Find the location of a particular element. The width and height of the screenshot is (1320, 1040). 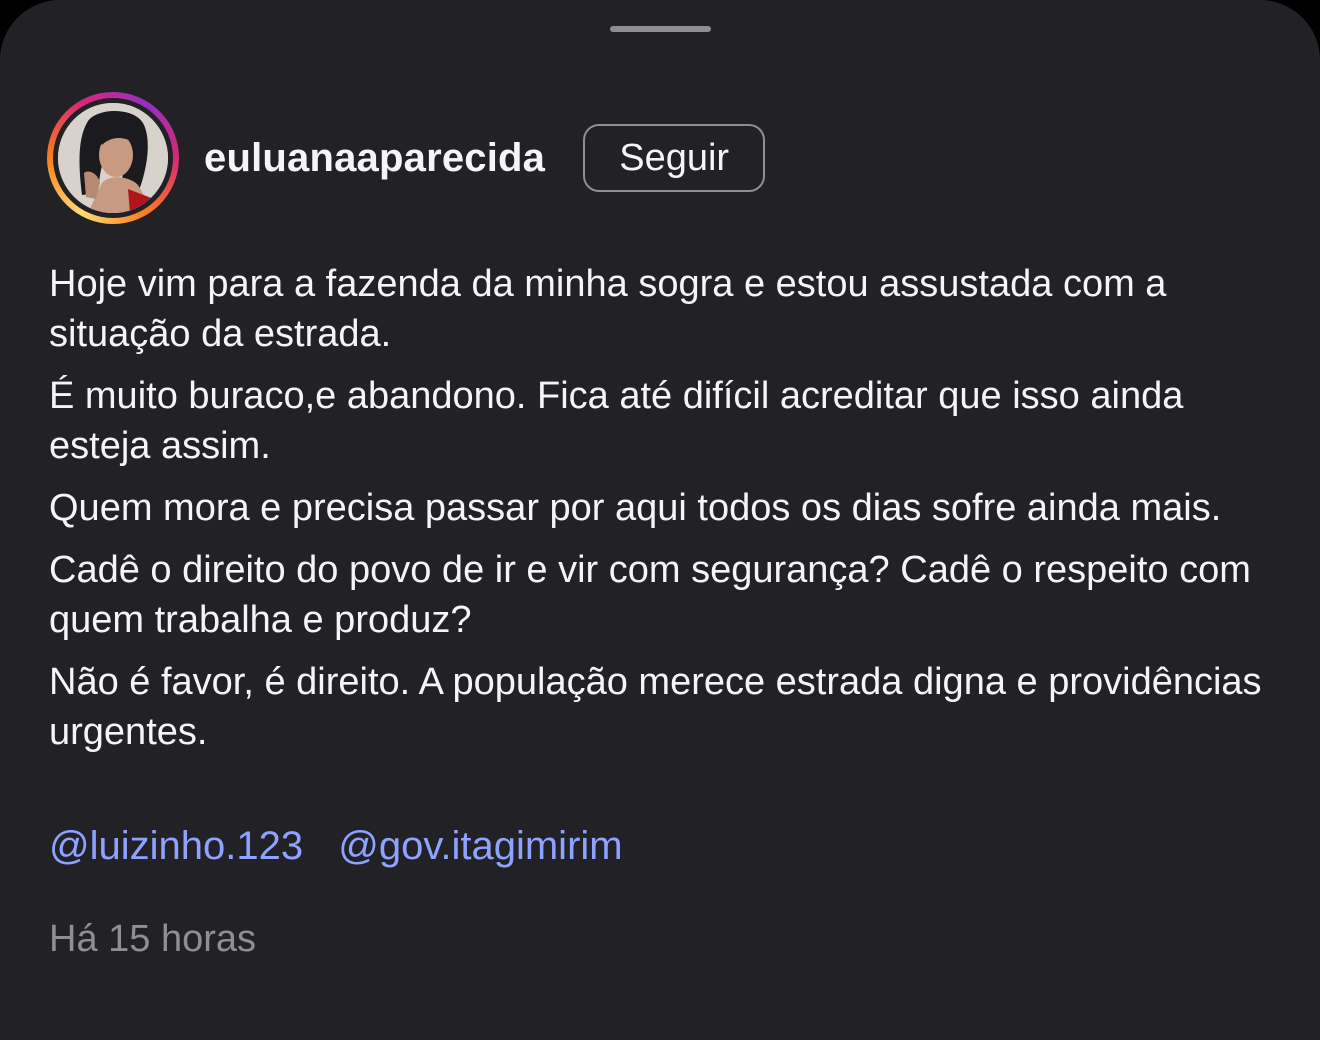

post-header: euluanaaparecida Seguir is located at coordinates (406, 158).